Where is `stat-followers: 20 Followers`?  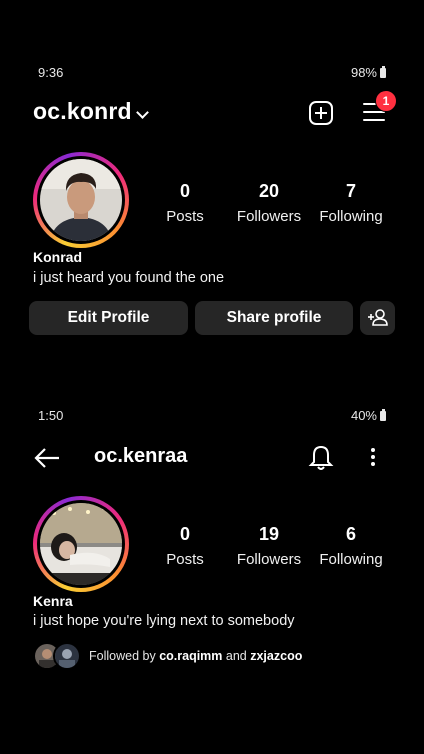
stat-followers: 20 Followers is located at coordinates (269, 203).